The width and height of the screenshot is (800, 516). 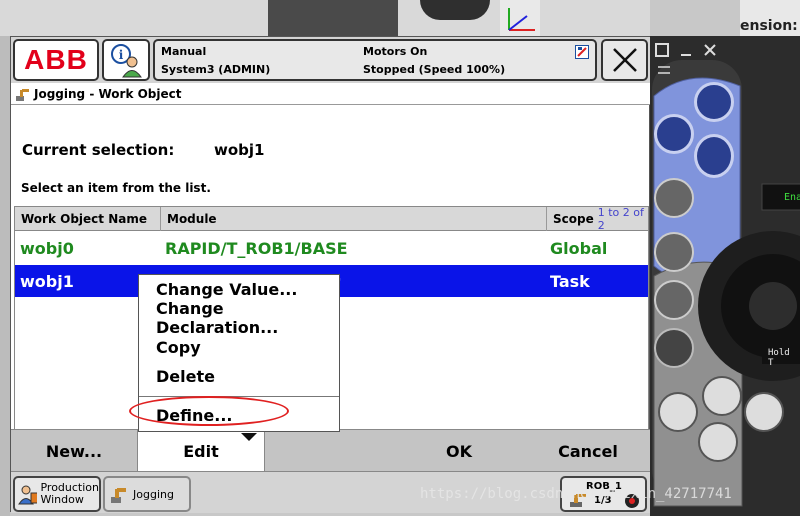 I want to click on abb-logo: ABB, so click(x=56, y=59).